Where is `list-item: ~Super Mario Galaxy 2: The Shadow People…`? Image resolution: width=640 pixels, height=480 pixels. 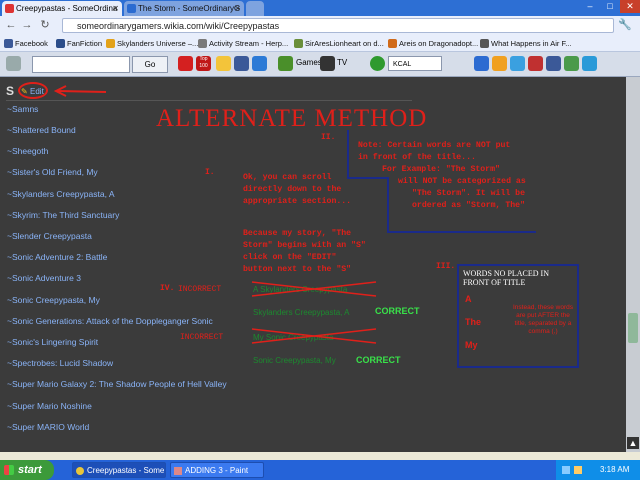
list-item: ~Super Mario Galaxy 2: The Shadow People… is located at coordinates (117, 384).